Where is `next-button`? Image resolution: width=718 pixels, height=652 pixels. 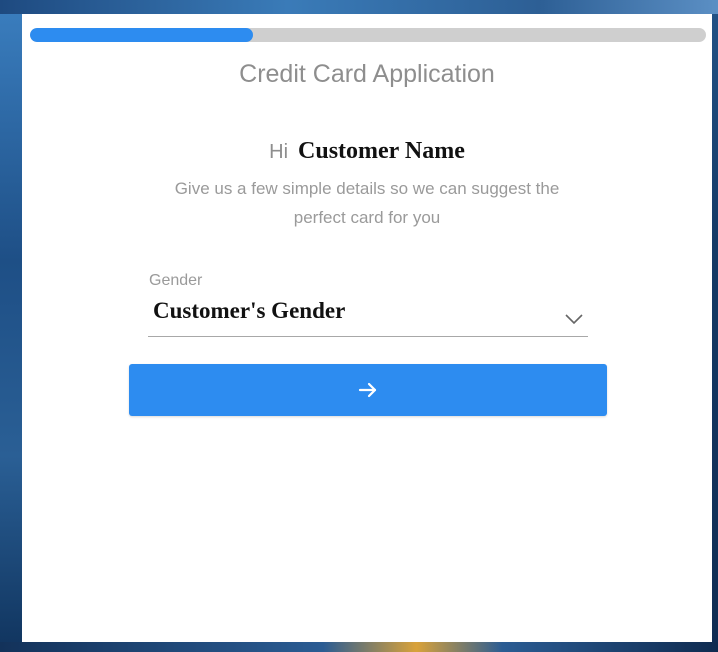 next-button is located at coordinates (368, 390).